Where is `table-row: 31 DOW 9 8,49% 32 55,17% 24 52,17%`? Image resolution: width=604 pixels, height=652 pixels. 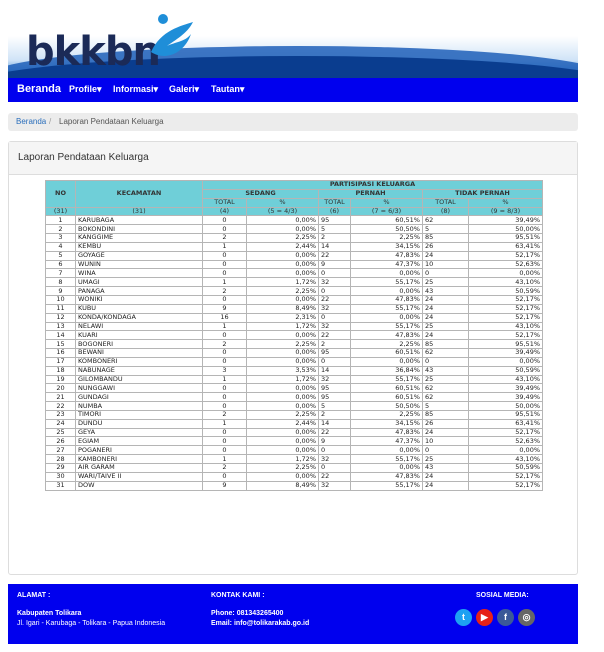 table-row: 31 DOW 9 8,49% 32 55,17% 24 52,17% is located at coordinates (294, 485).